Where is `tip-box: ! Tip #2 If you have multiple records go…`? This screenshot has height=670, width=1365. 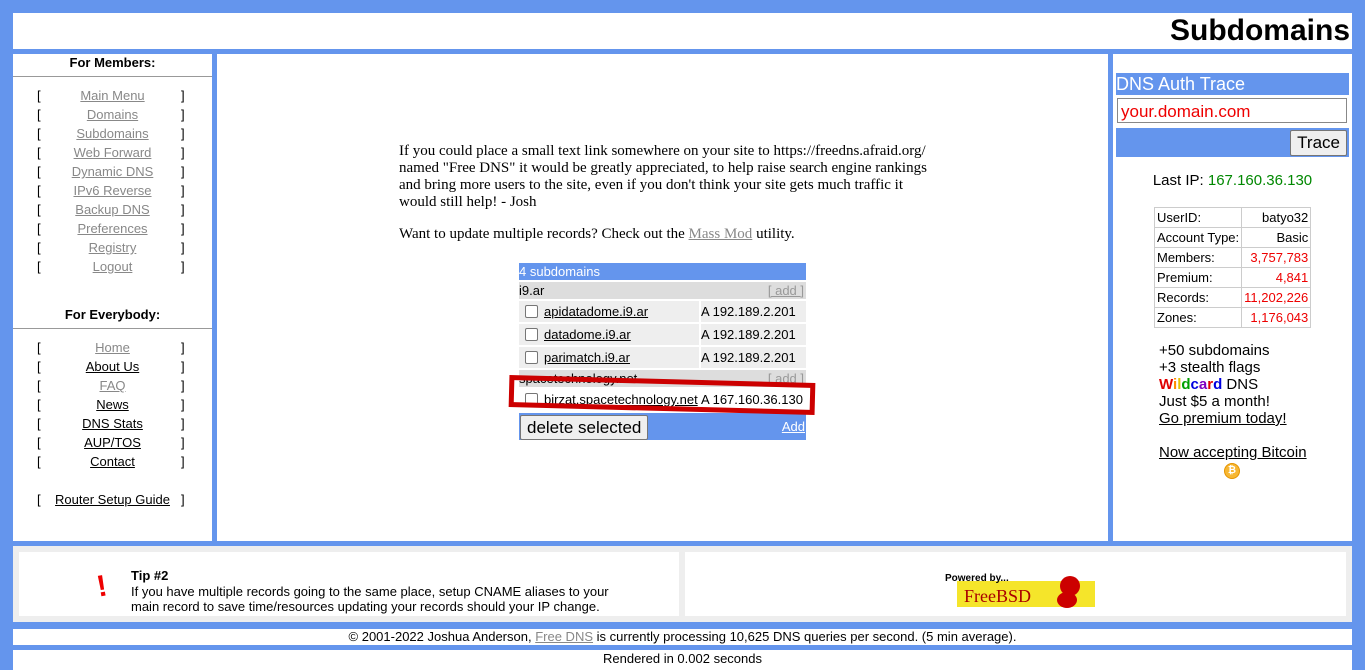 tip-box: ! Tip #2 If you have multiple records go… is located at coordinates (349, 584).